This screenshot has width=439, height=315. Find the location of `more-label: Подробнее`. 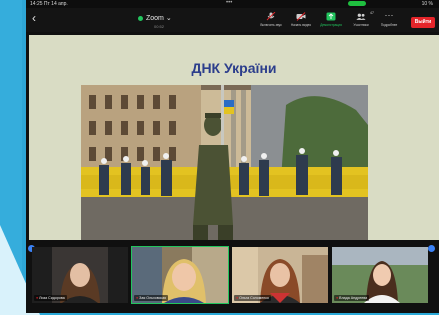

more-label: Подробнее is located at coordinates (389, 25).